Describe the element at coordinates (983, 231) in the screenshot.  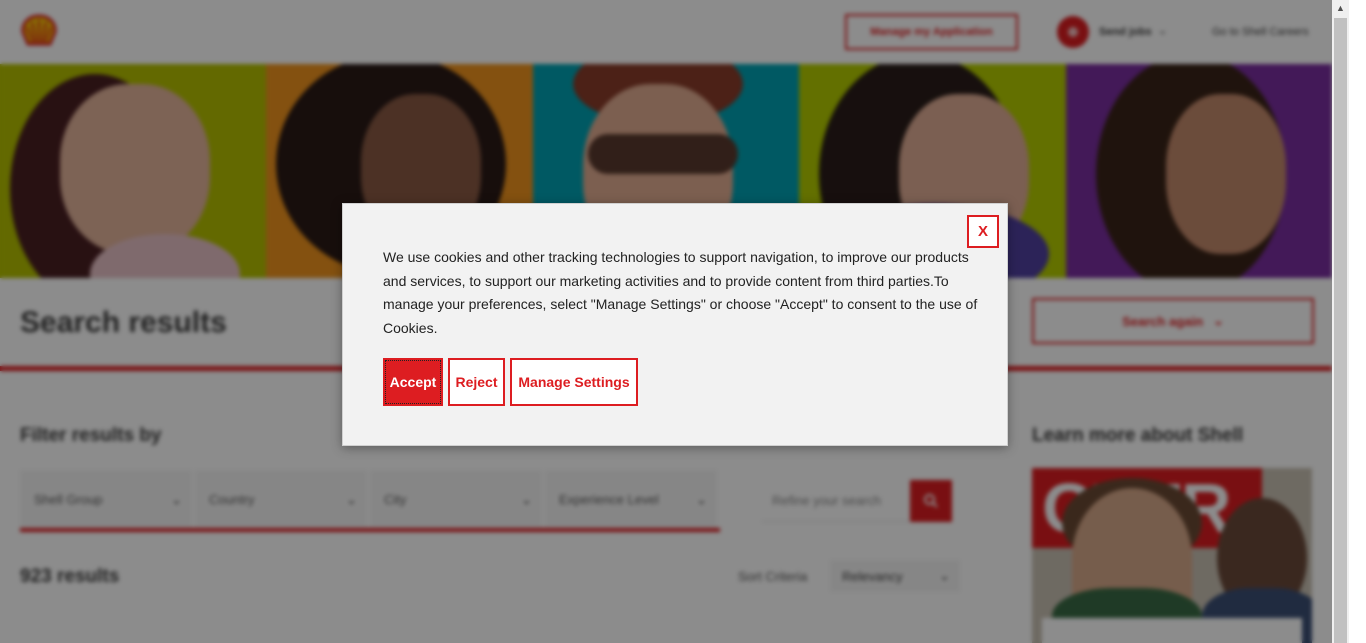
I see `close-button: X` at that location.